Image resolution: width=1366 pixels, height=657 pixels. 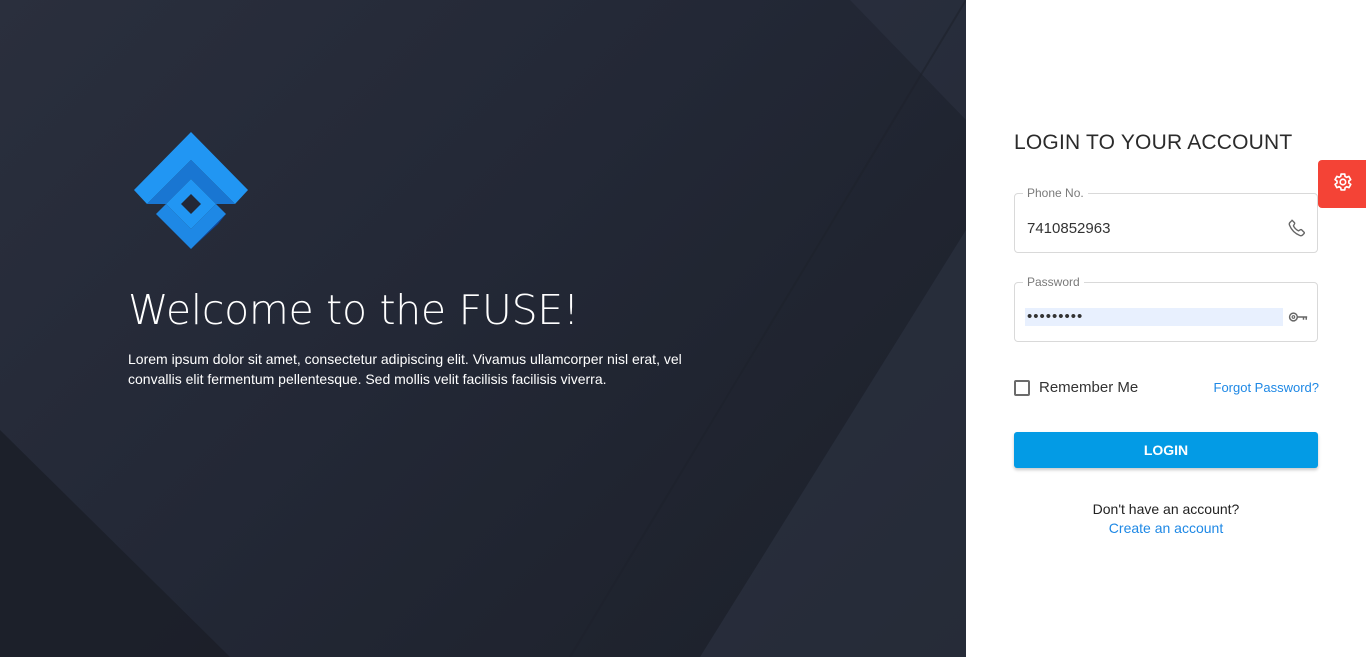 What do you see at coordinates (1166, 509) in the screenshot?
I see `signup-prompt: Don't have an account?` at bounding box center [1166, 509].